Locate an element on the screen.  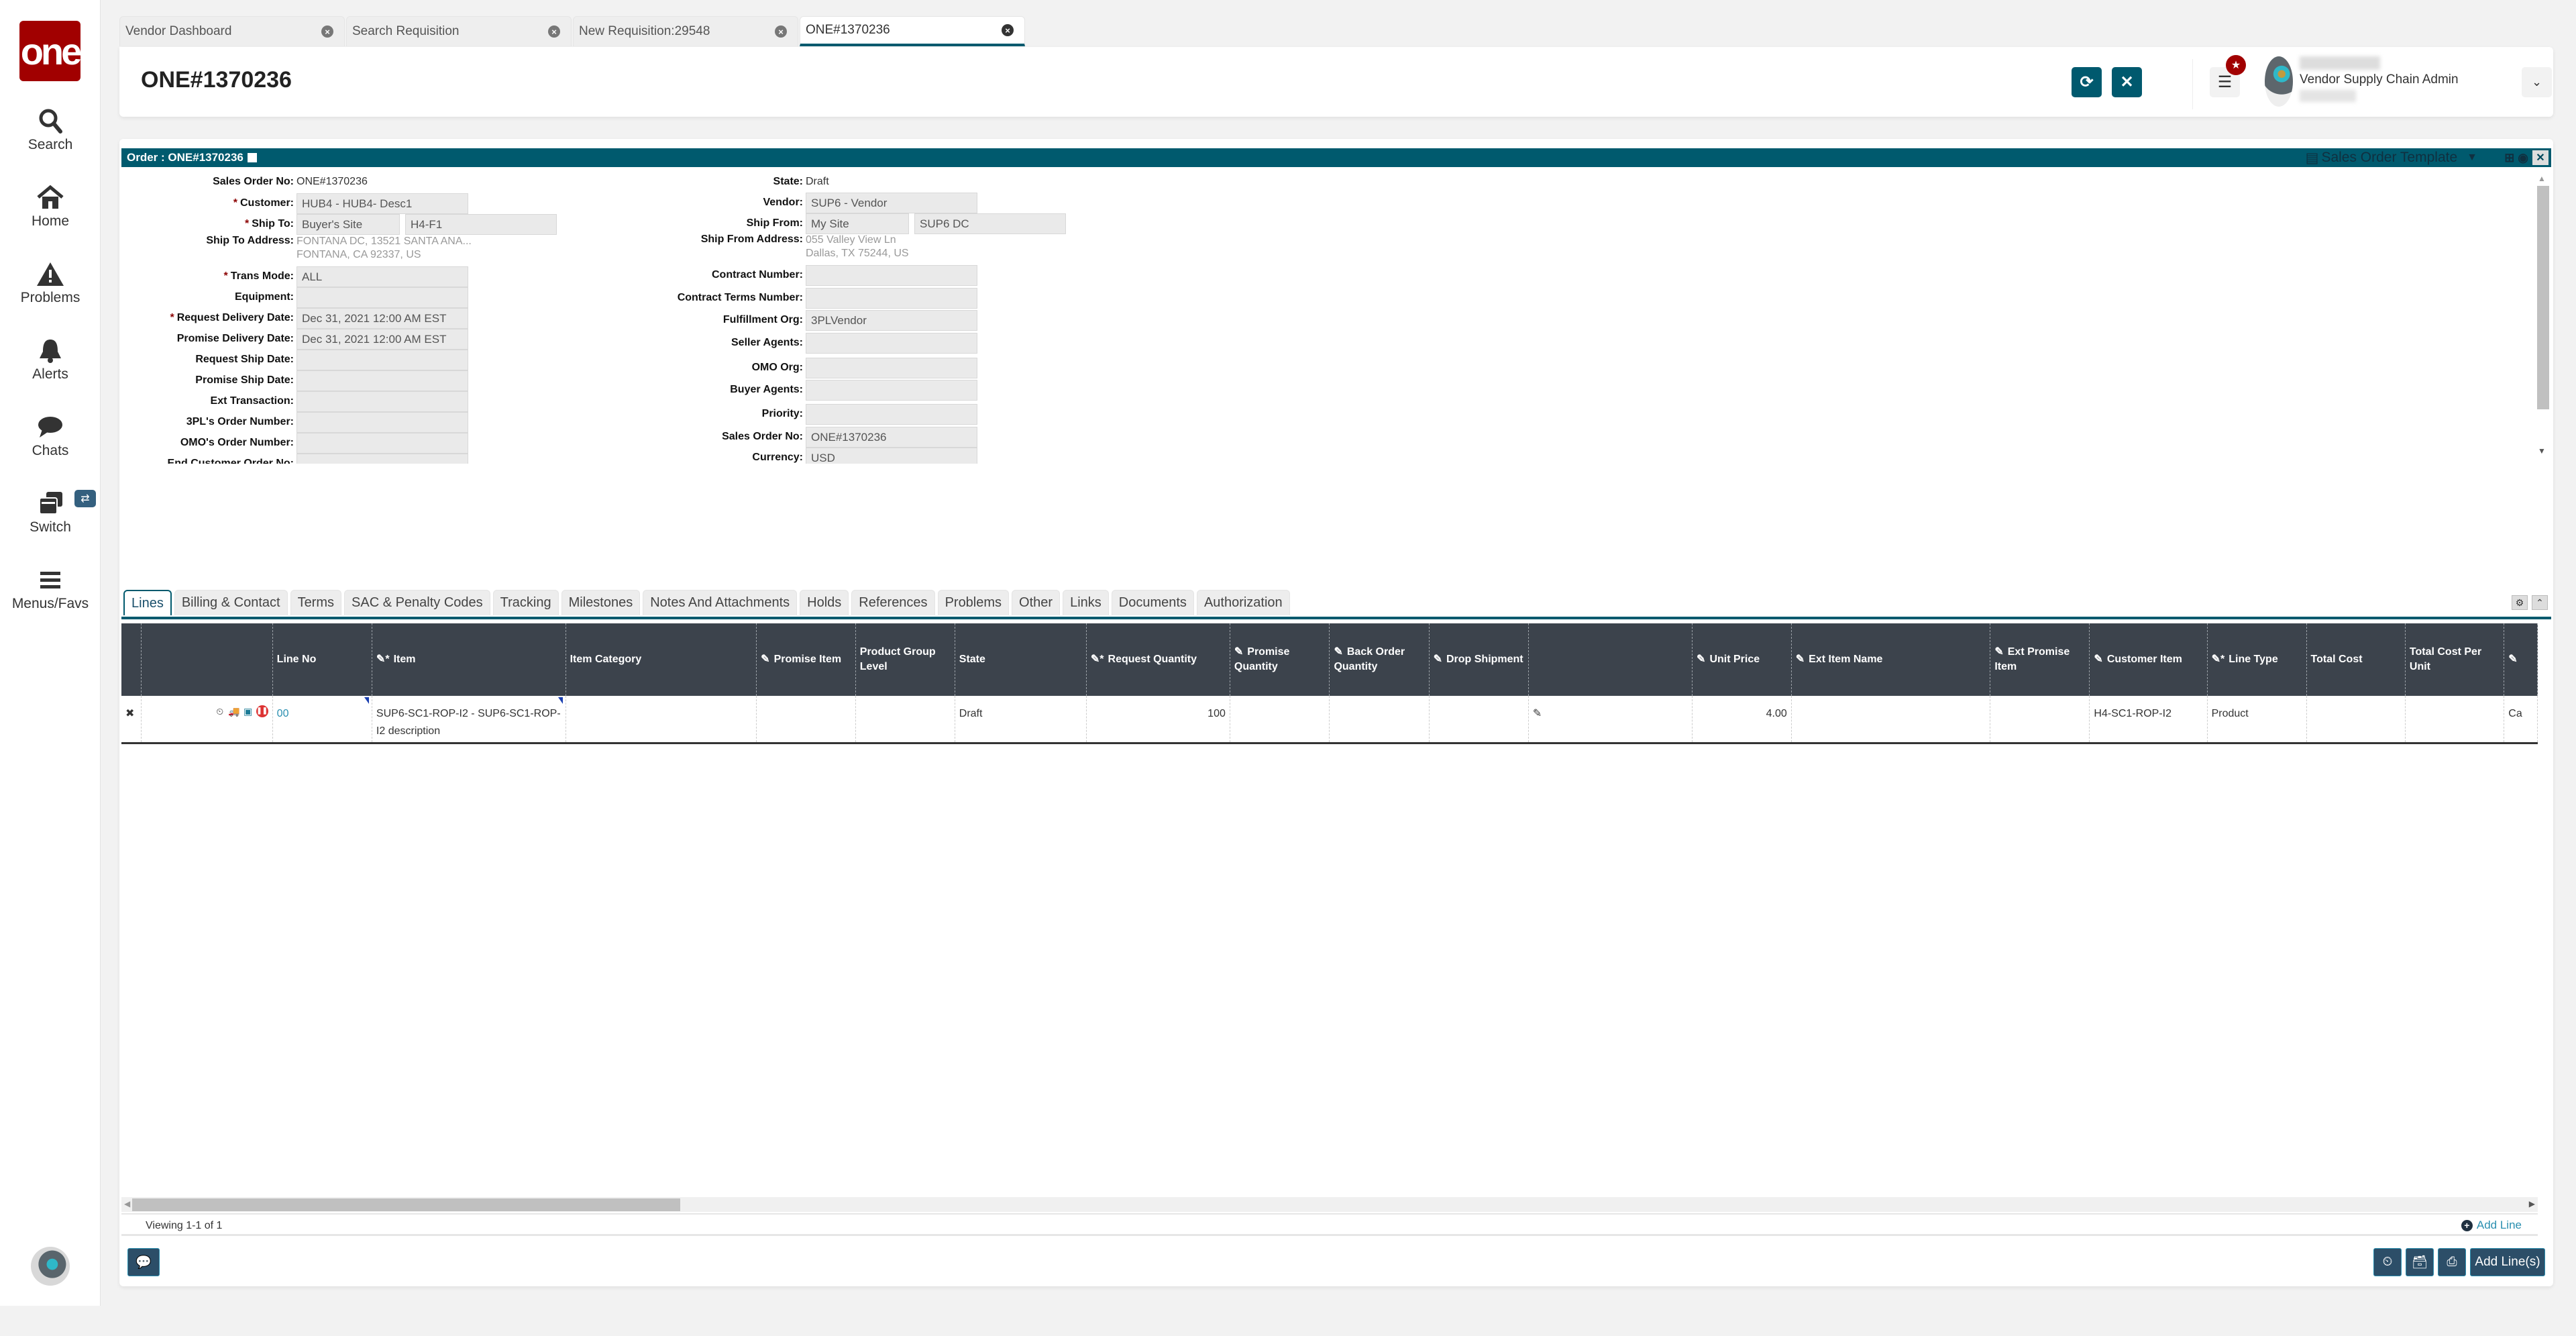
chat-button: 💬 is located at coordinates (143, 1262).